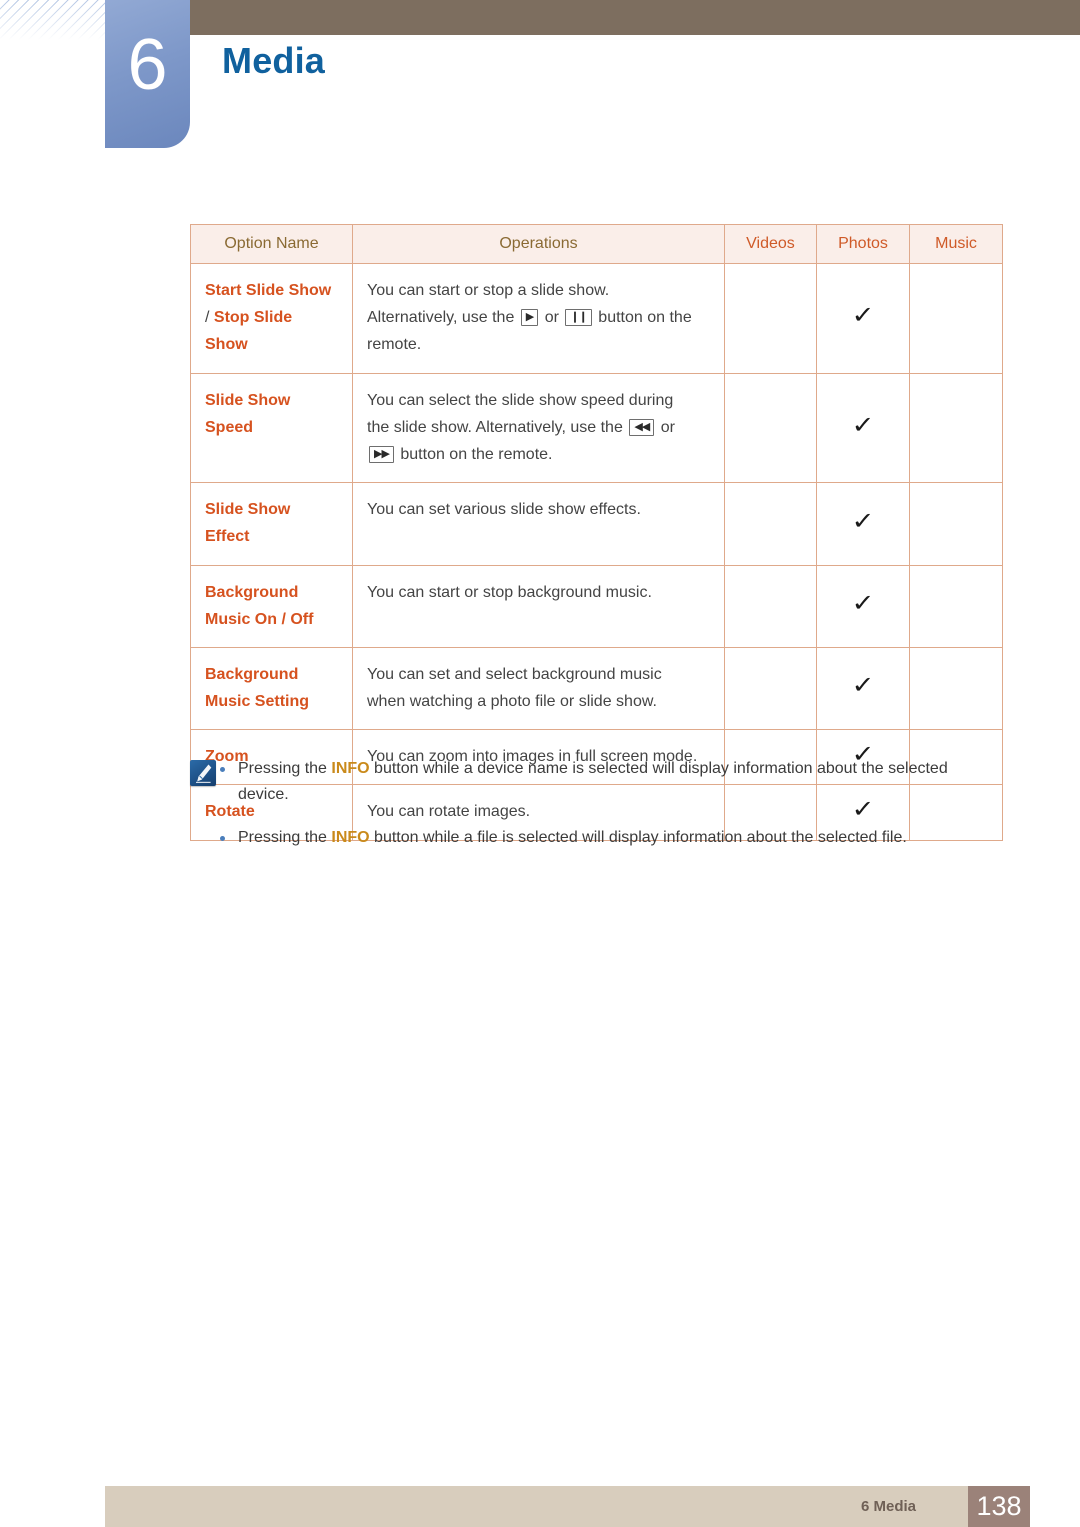  I want to click on top-brown-bar, so click(632, 17).